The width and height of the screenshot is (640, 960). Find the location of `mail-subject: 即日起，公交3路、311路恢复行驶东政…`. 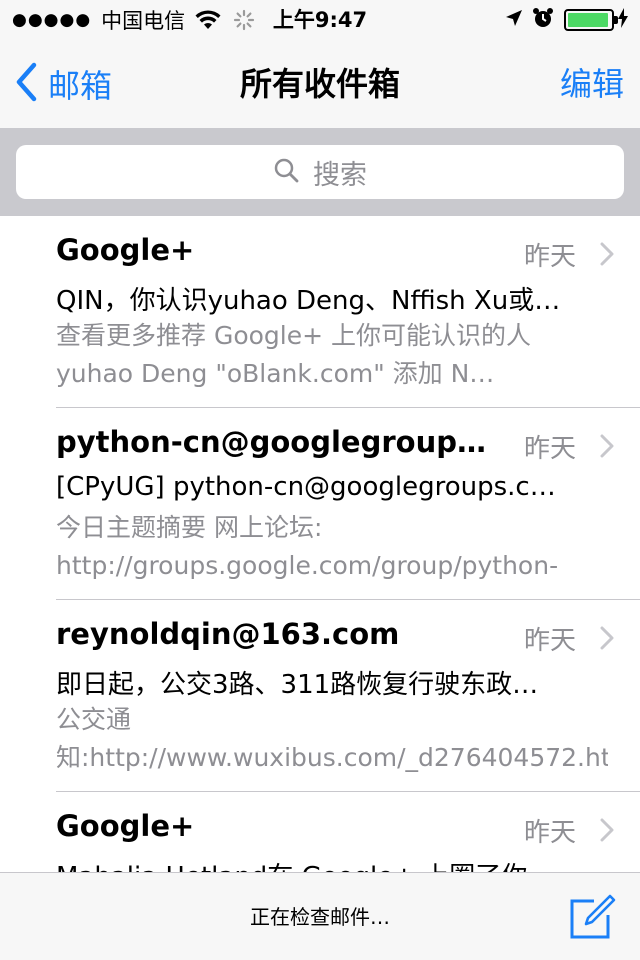

mail-subject: 即日起，公交3路、311路恢复行驶东政… is located at coordinates (297, 685).